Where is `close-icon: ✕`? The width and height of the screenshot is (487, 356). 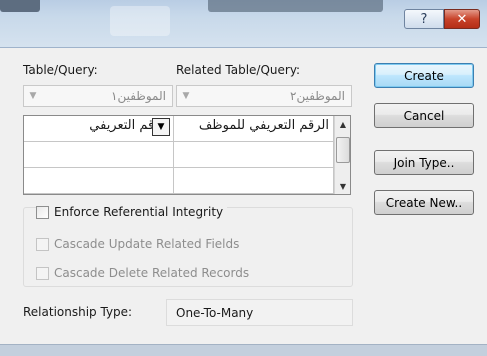 close-icon: ✕ is located at coordinates (462, 19).